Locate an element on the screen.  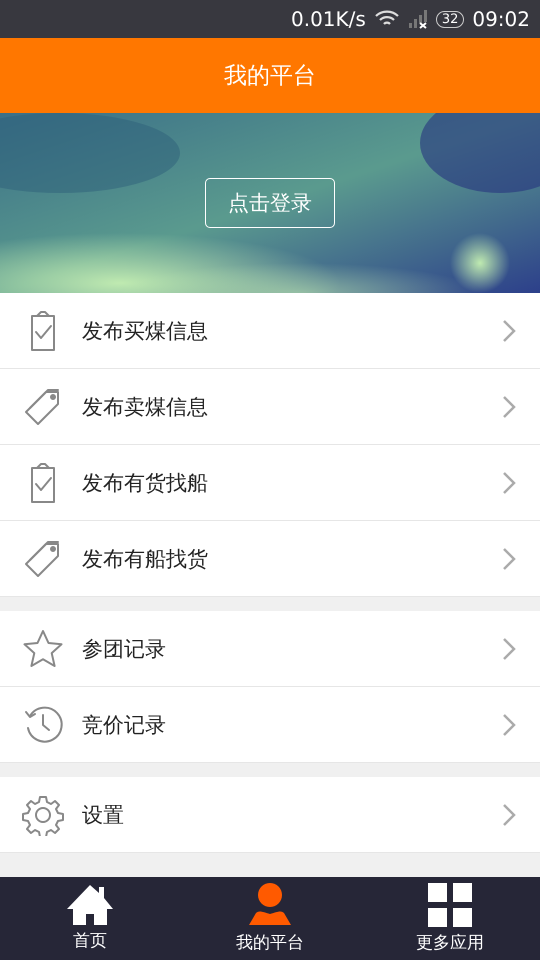
menu-item: 竞价记录 is located at coordinates (270, 725).